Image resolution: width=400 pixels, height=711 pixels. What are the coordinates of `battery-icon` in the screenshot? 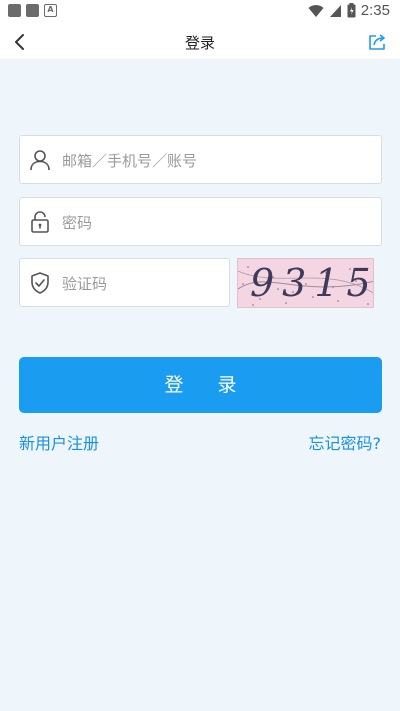 It's located at (351, 10).